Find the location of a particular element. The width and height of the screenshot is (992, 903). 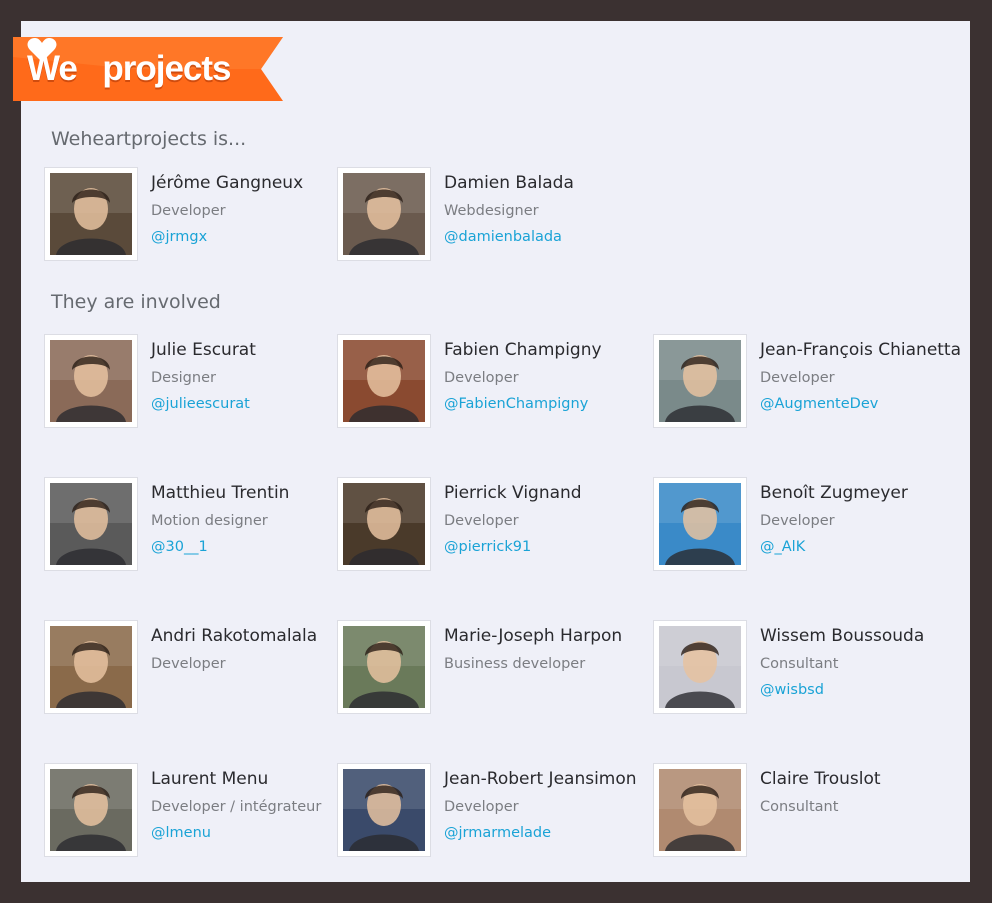

twitter-handle-link: @damienbalada is located at coordinates (503, 237).